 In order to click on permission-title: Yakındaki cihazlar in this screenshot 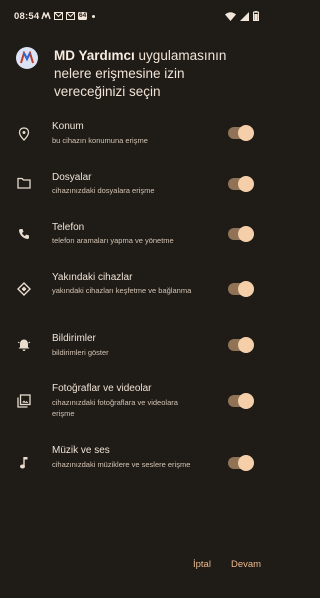, I will do `click(92, 277)`.